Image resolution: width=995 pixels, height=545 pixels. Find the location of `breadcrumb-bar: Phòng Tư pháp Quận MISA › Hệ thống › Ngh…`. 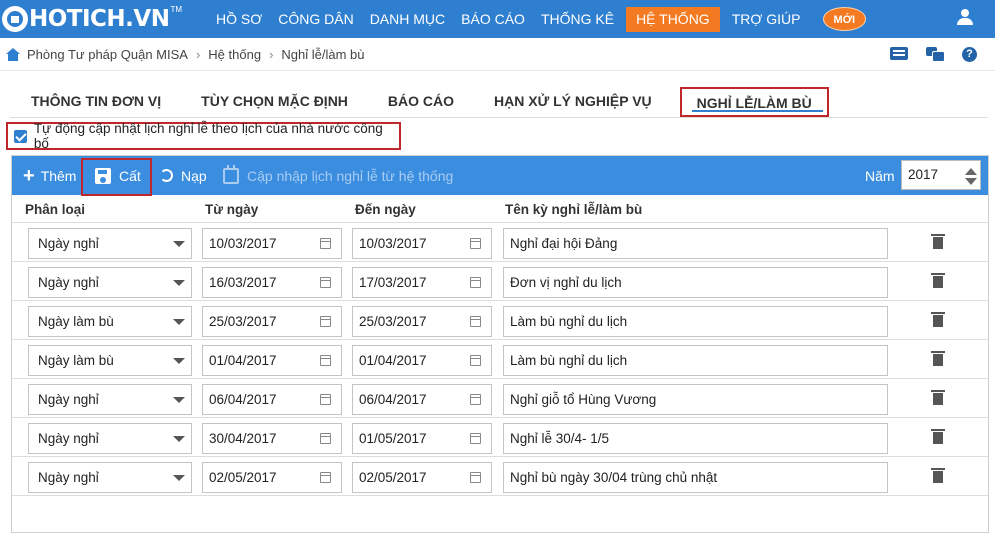

breadcrumb-bar: Phòng Tư pháp Quận MISA › Hệ thống › Ngh… is located at coordinates (497, 54).